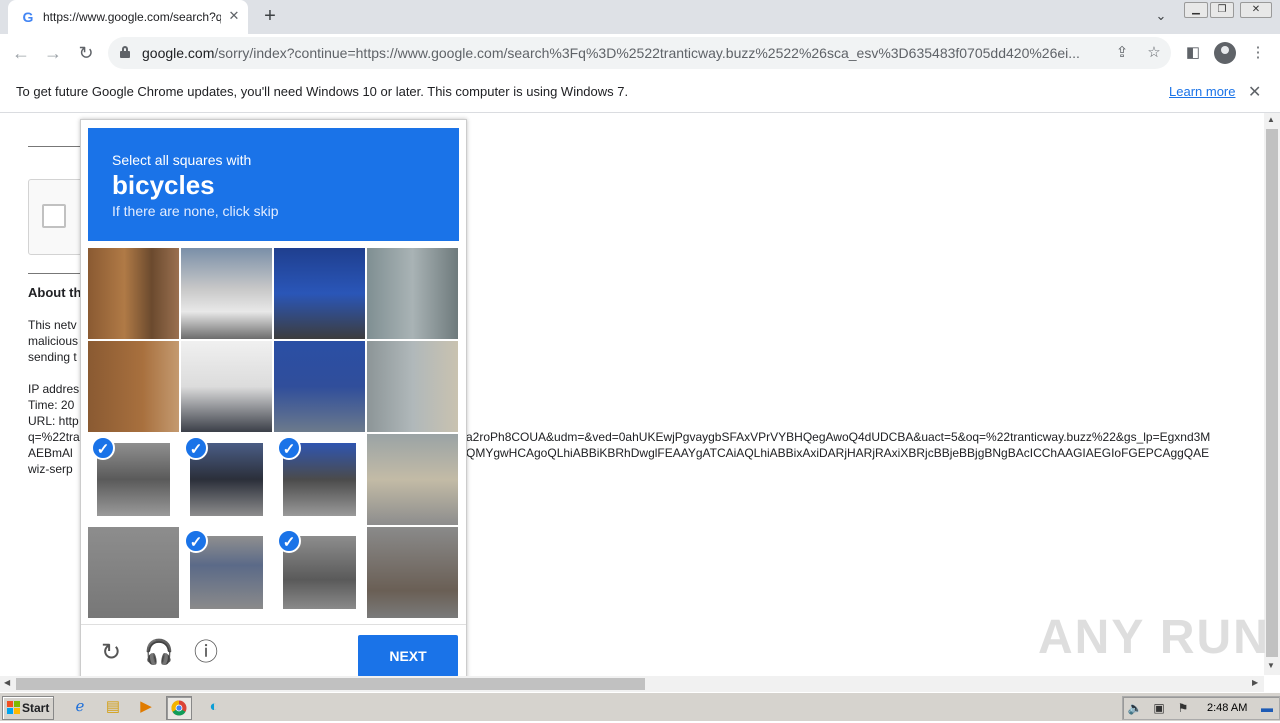 This screenshot has height=723, width=1280. Describe the element at coordinates (273, 652) in the screenshot. I see `challenge-footer: ↻ 🎧 ⓘ NEXT` at that location.